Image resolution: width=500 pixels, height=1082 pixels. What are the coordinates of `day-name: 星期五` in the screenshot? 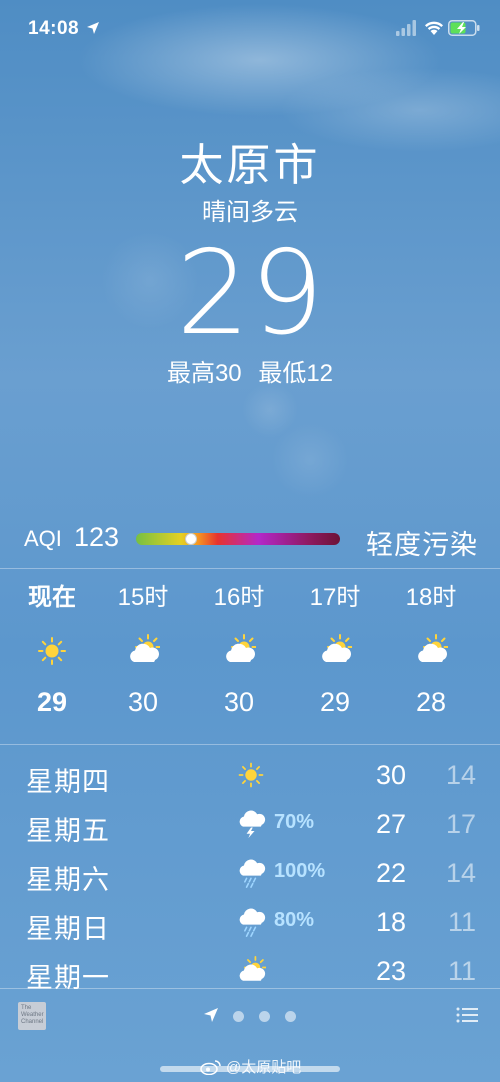 It's located at (68, 831).